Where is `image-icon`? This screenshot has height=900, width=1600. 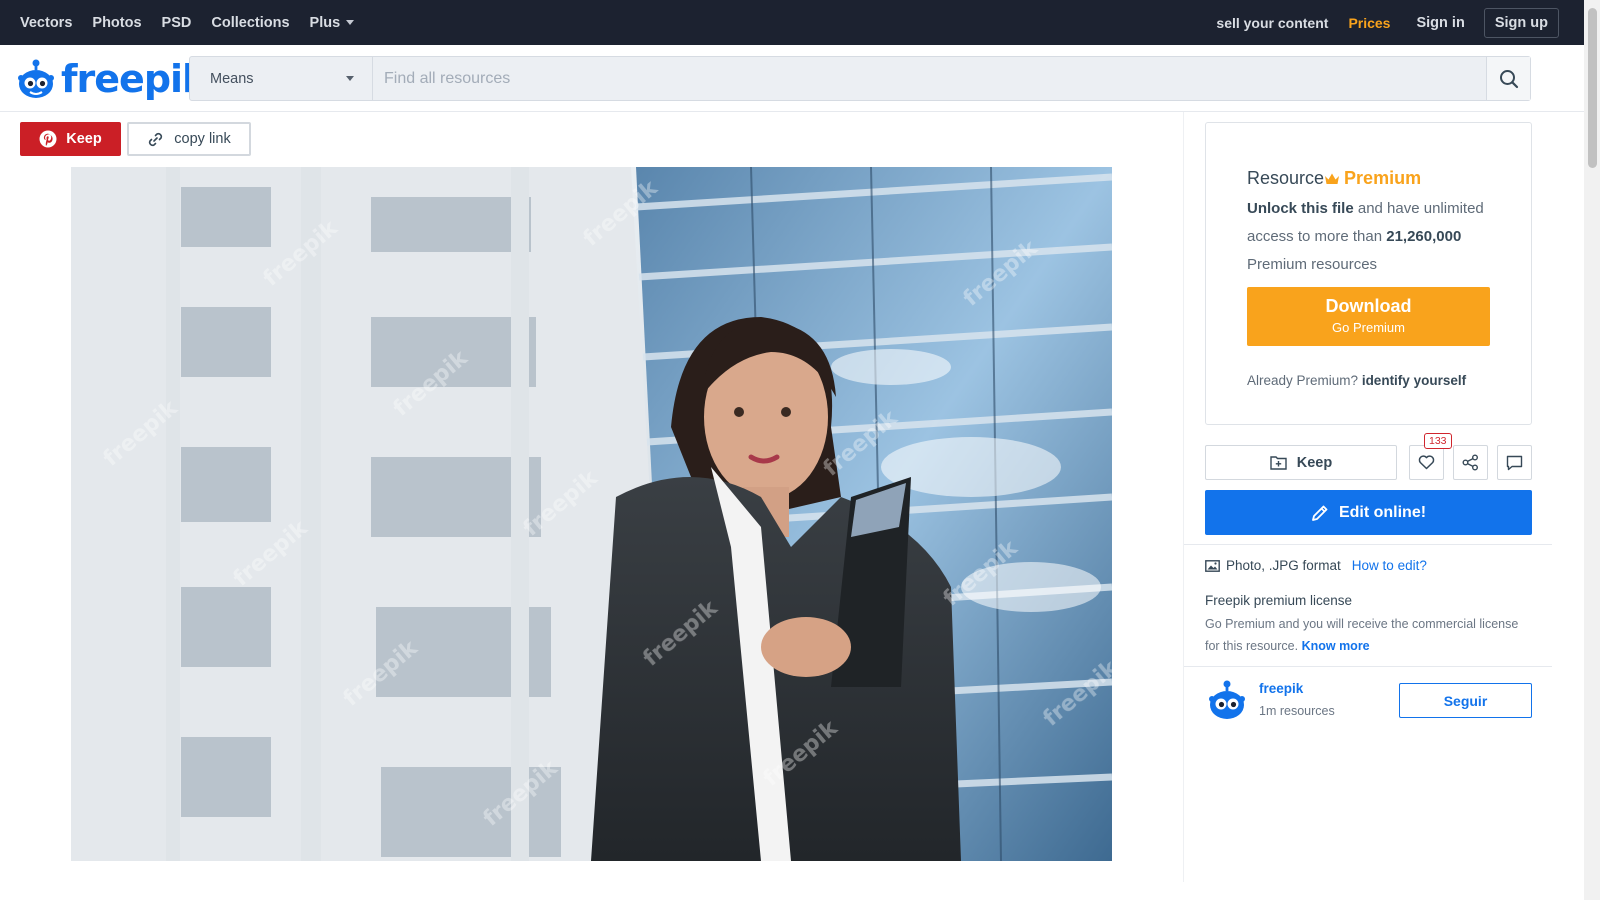
image-icon is located at coordinates (1212, 565).